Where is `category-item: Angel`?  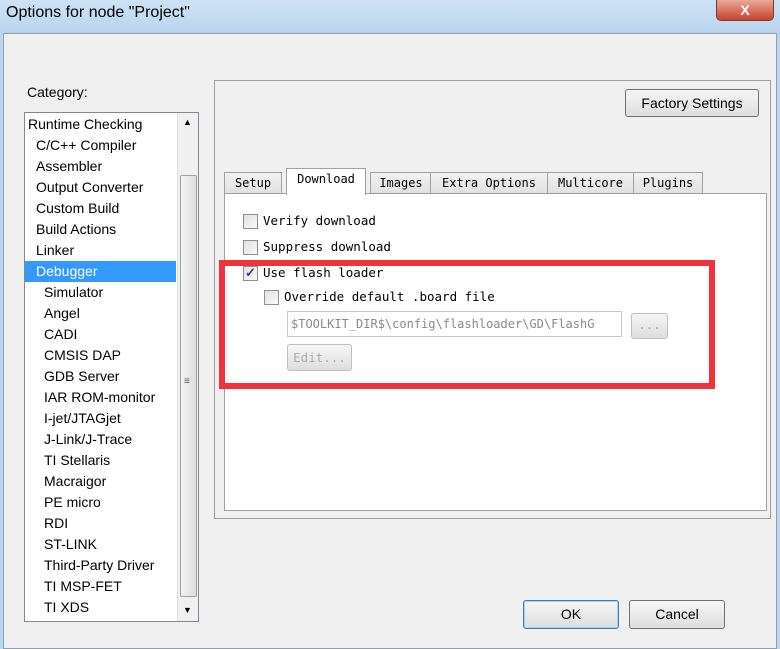 category-item: Angel is located at coordinates (100, 313).